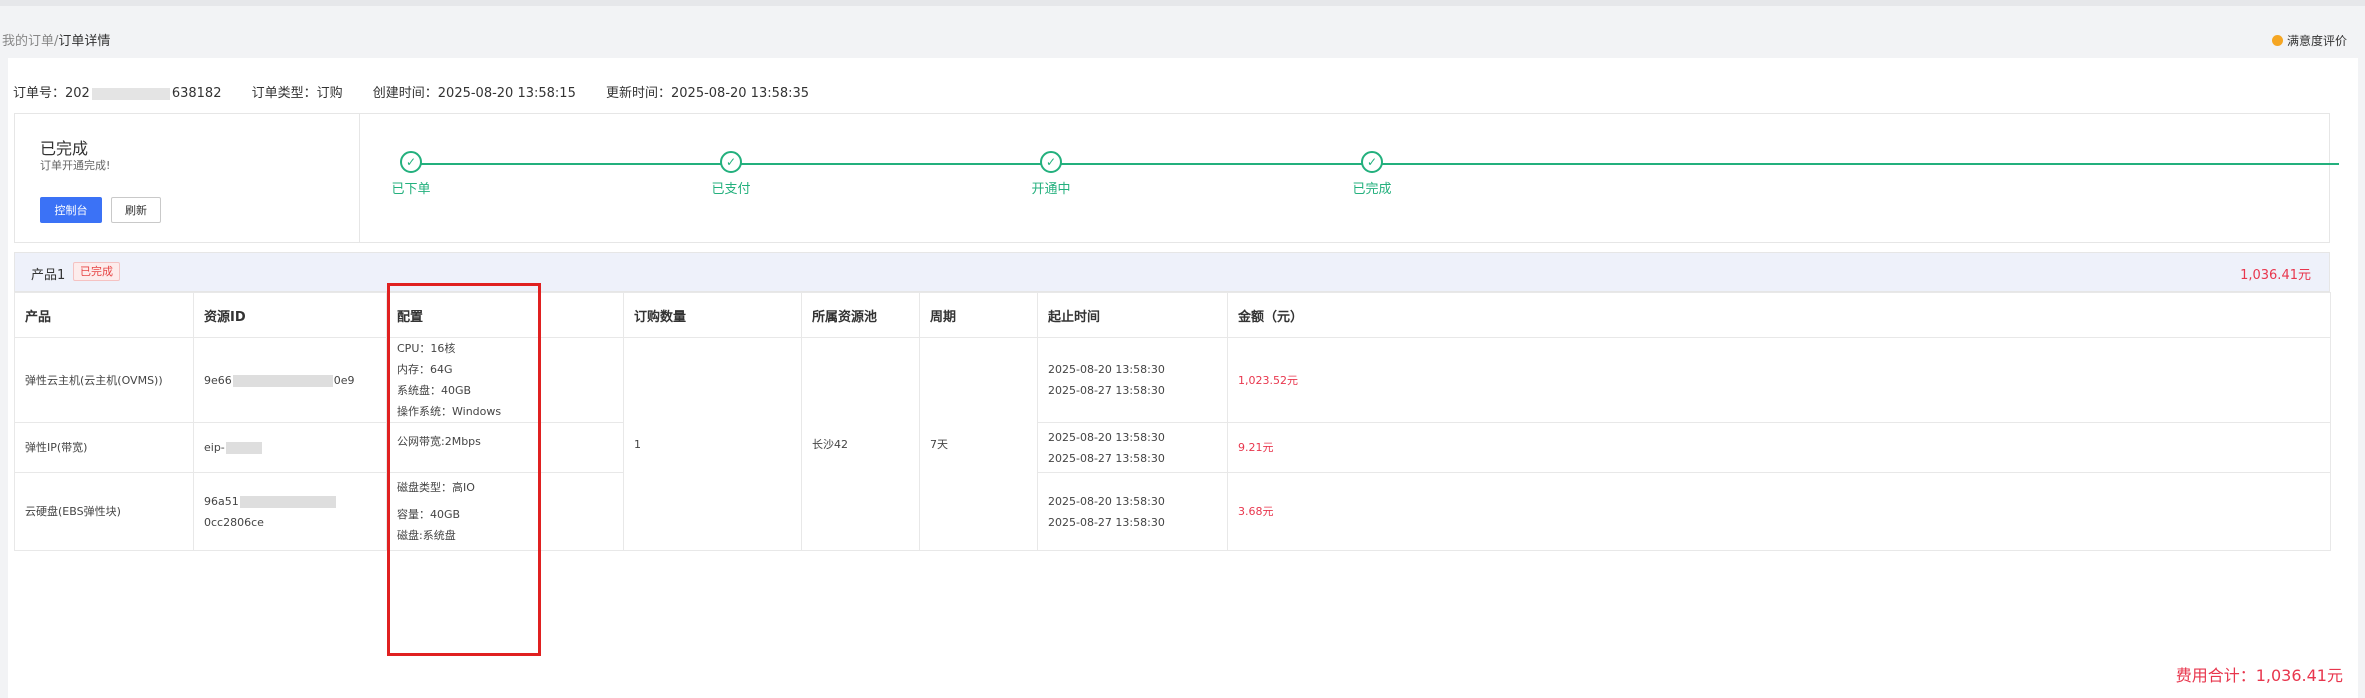  Describe the element at coordinates (1051, 174) in the screenshot. I see `step-provisioning: ✓ 开通中` at that location.